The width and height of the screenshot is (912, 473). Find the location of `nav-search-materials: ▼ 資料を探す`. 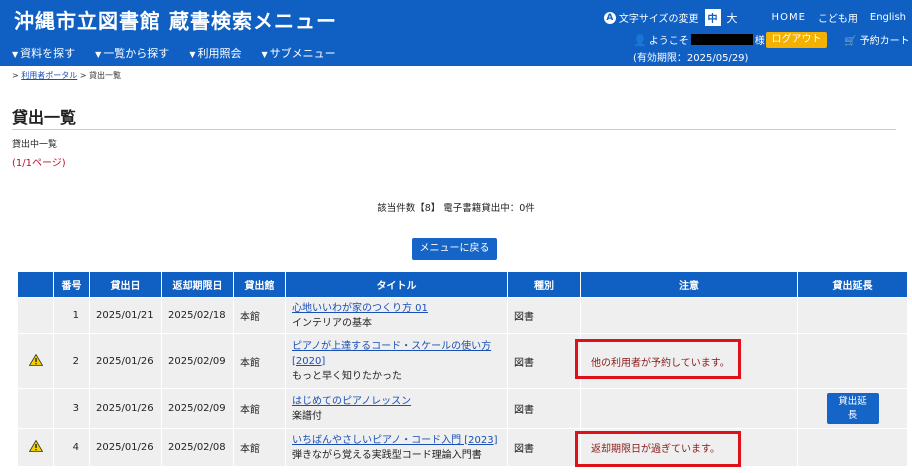

nav-search-materials: ▼ 資料を探す is located at coordinates (43, 53).